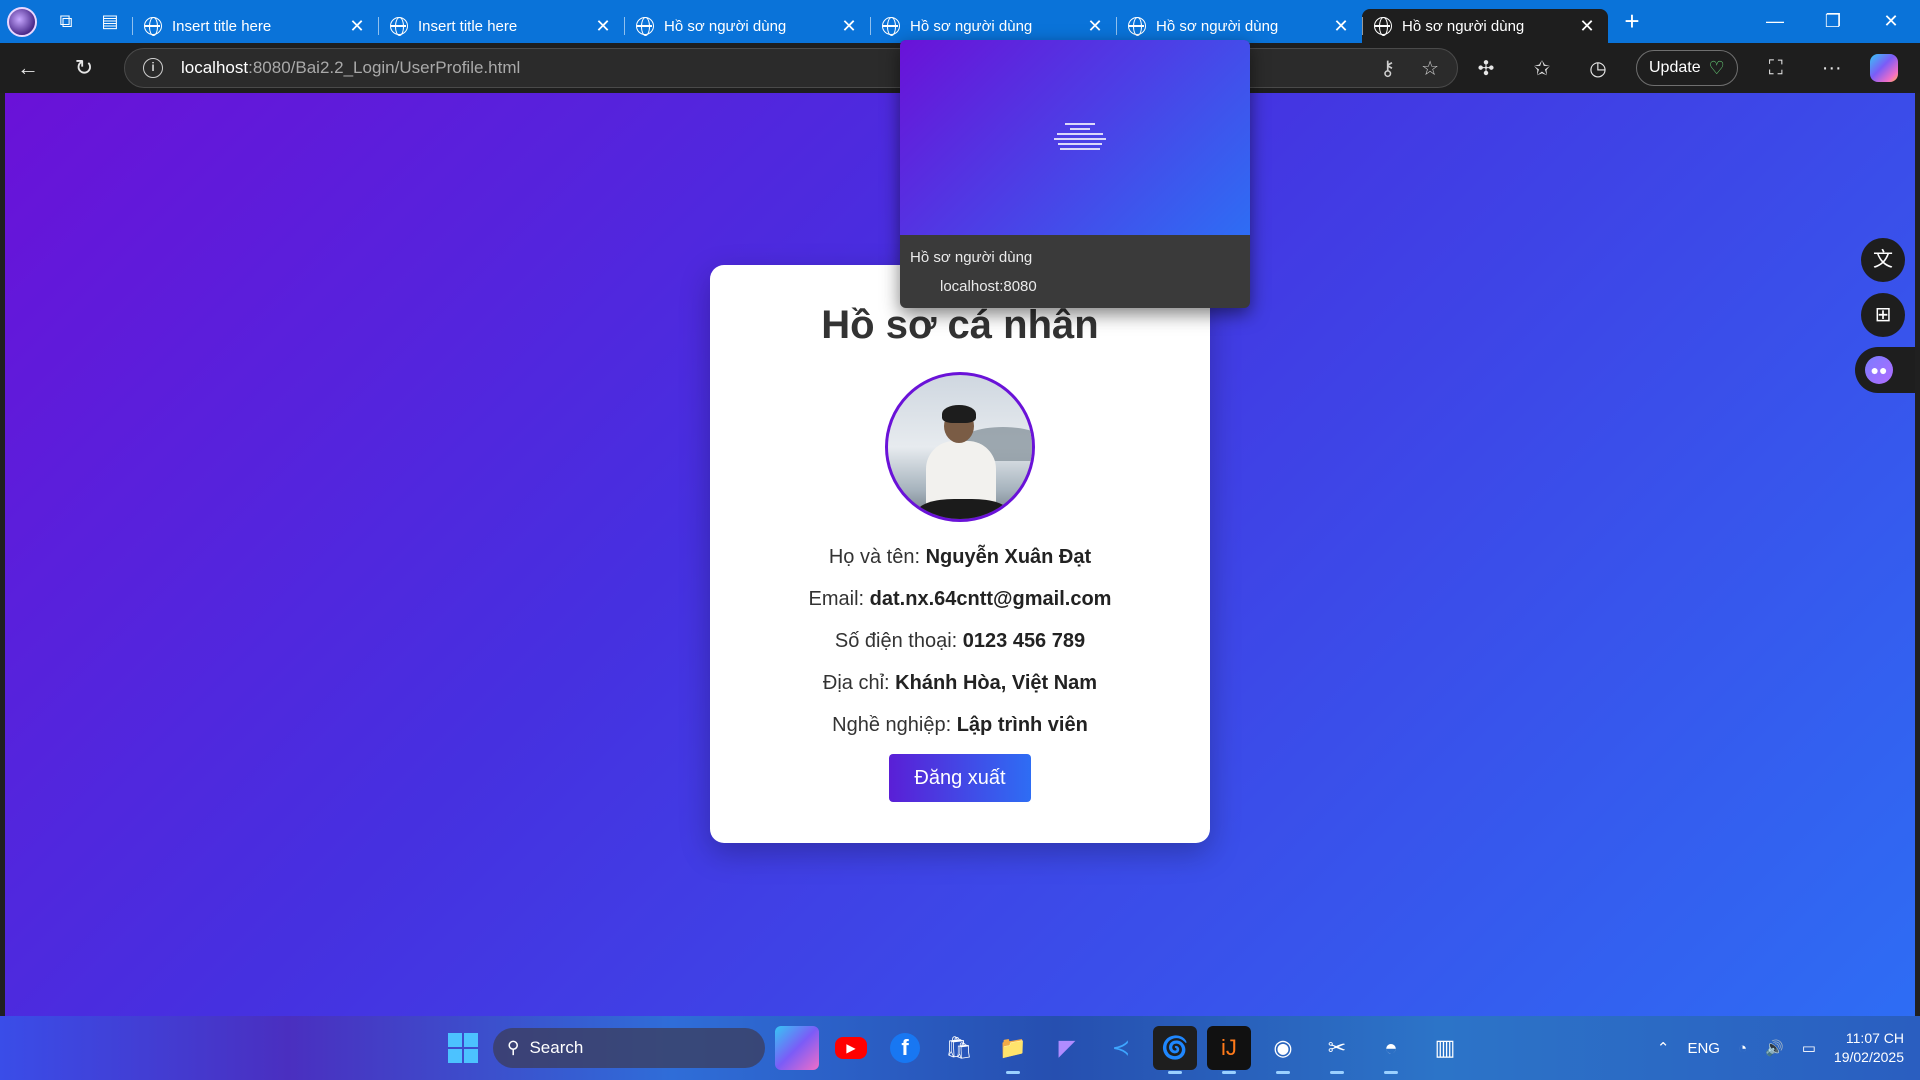 This screenshot has width=1920, height=1080. Describe the element at coordinates (1776, 68) in the screenshot. I see `screenshot-icon: ⛶` at that location.